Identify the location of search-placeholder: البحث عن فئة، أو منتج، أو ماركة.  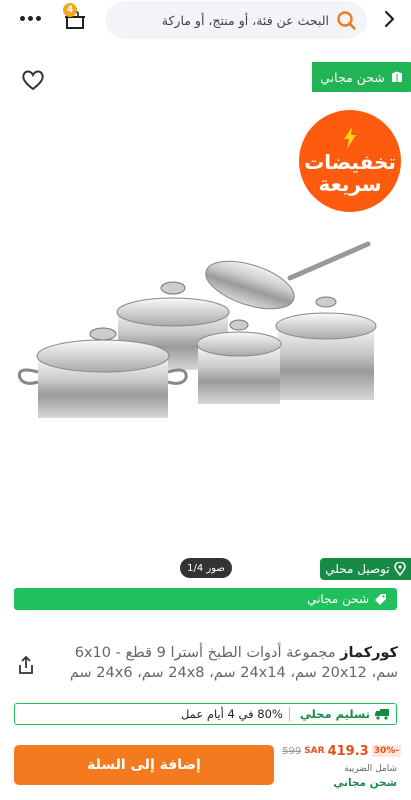
(245, 20).